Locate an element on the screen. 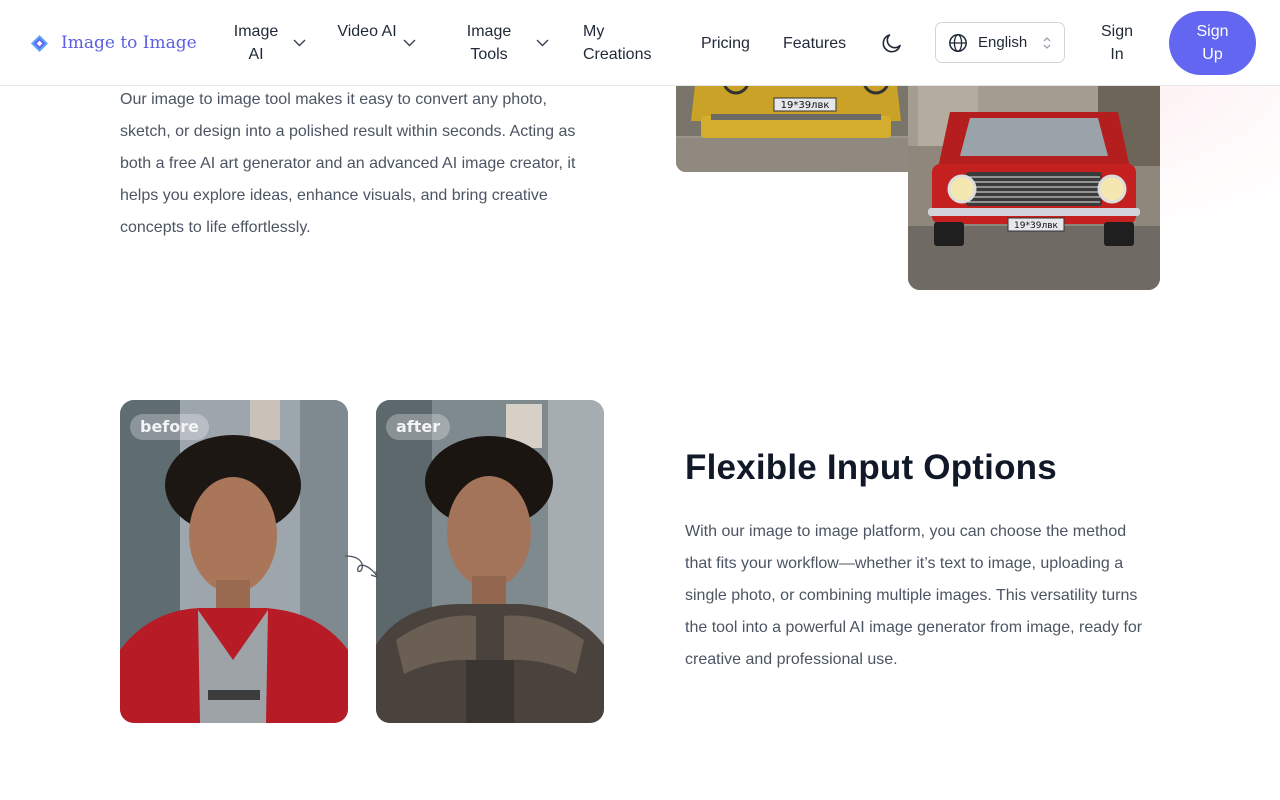 The image size is (1280, 800). yellow-car-illustration: 19*39лвк is located at coordinates (796, 124).